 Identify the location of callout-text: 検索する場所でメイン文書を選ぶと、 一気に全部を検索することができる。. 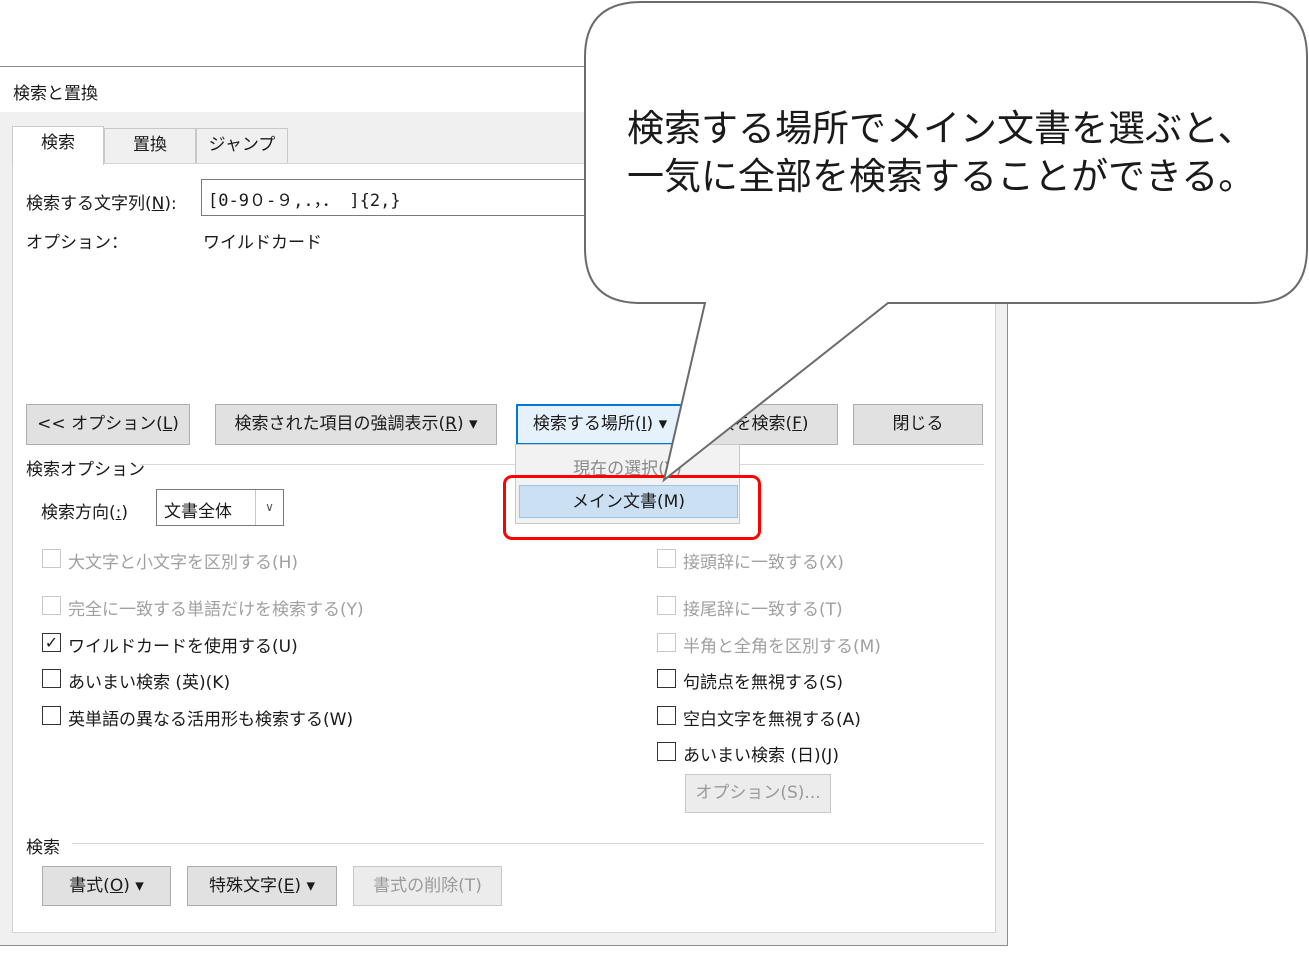
(941, 153).